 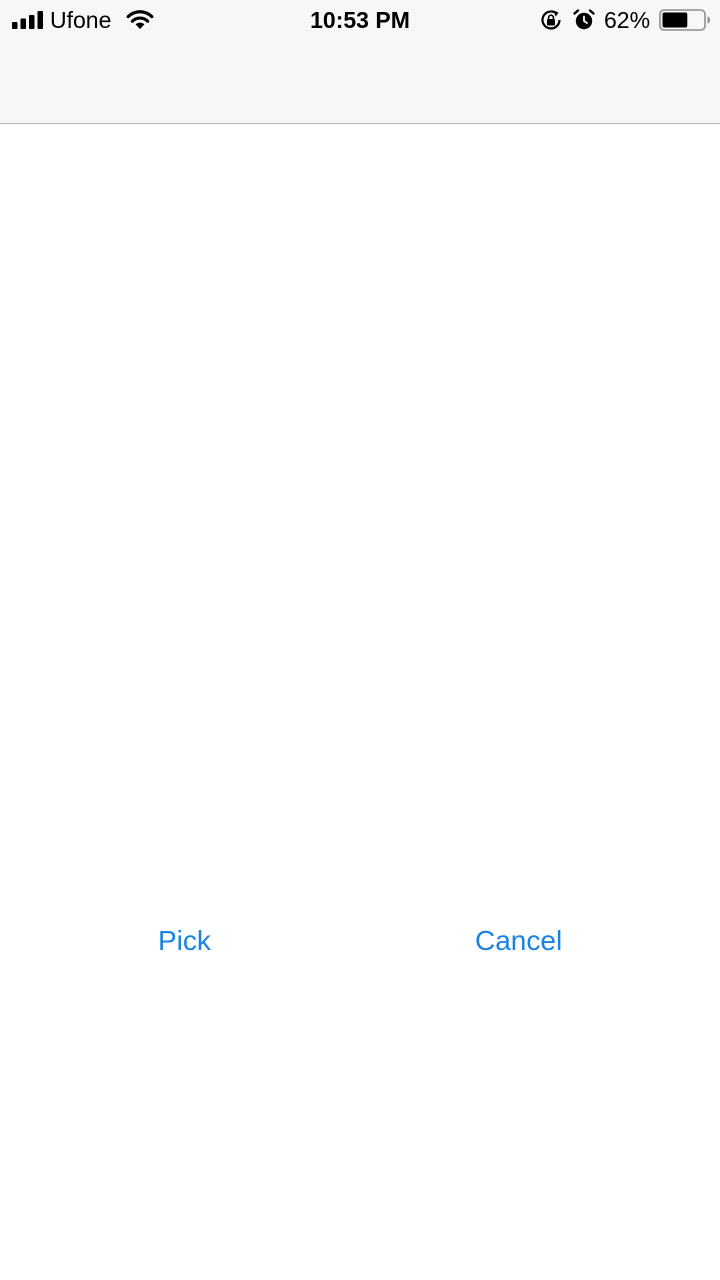 What do you see at coordinates (360, 941) in the screenshot?
I see `action-row: Pick Cancel` at bounding box center [360, 941].